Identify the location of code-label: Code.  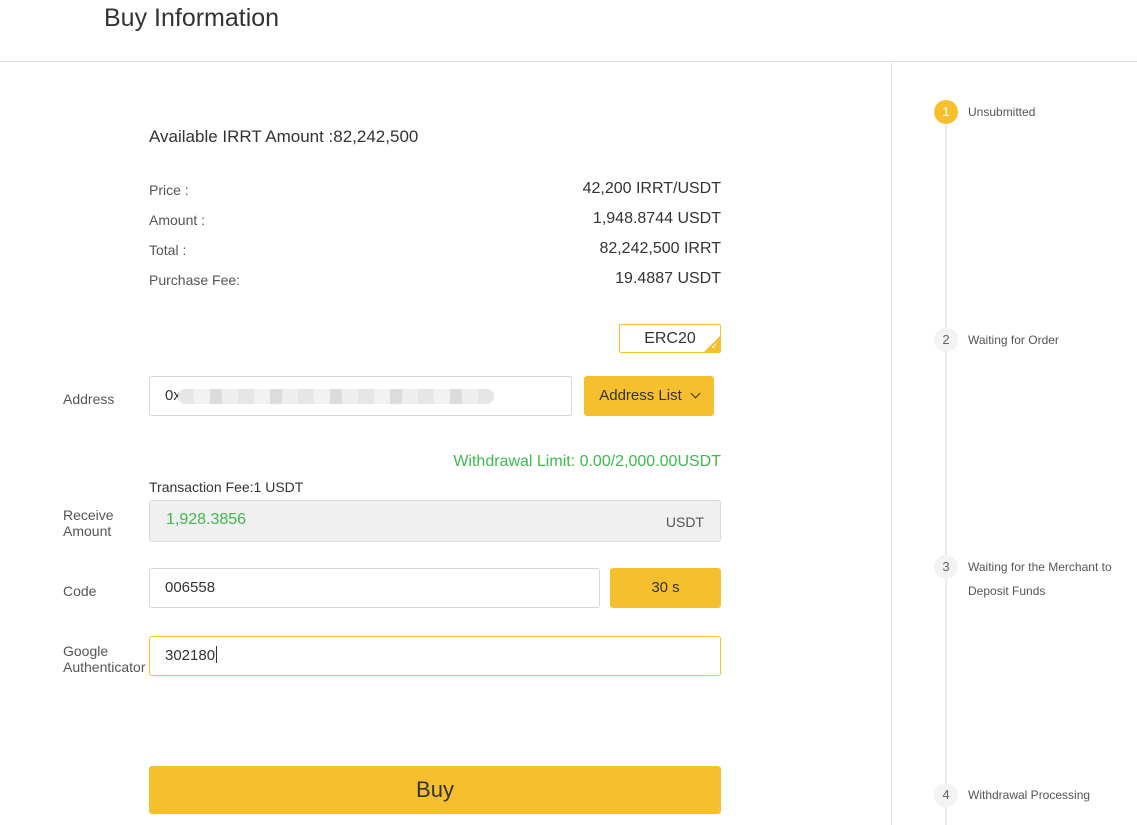
(80, 591).